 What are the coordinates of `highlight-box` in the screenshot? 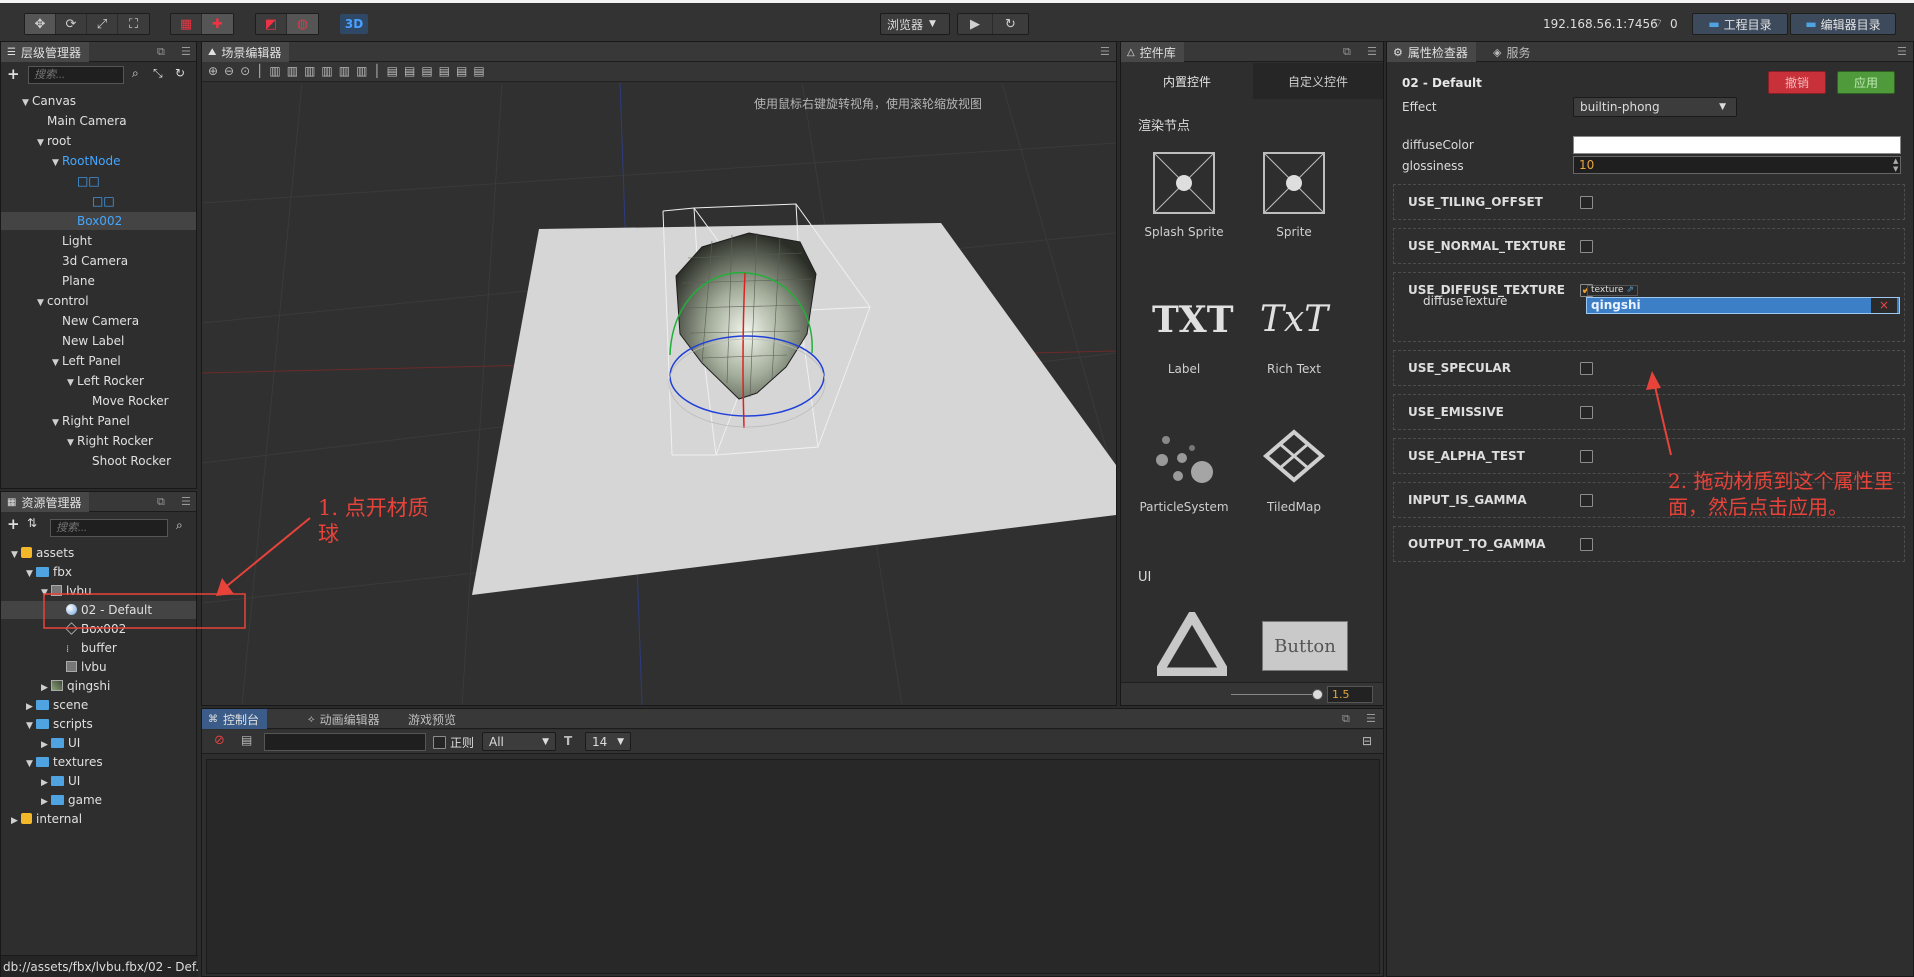 It's located at (144, 611).